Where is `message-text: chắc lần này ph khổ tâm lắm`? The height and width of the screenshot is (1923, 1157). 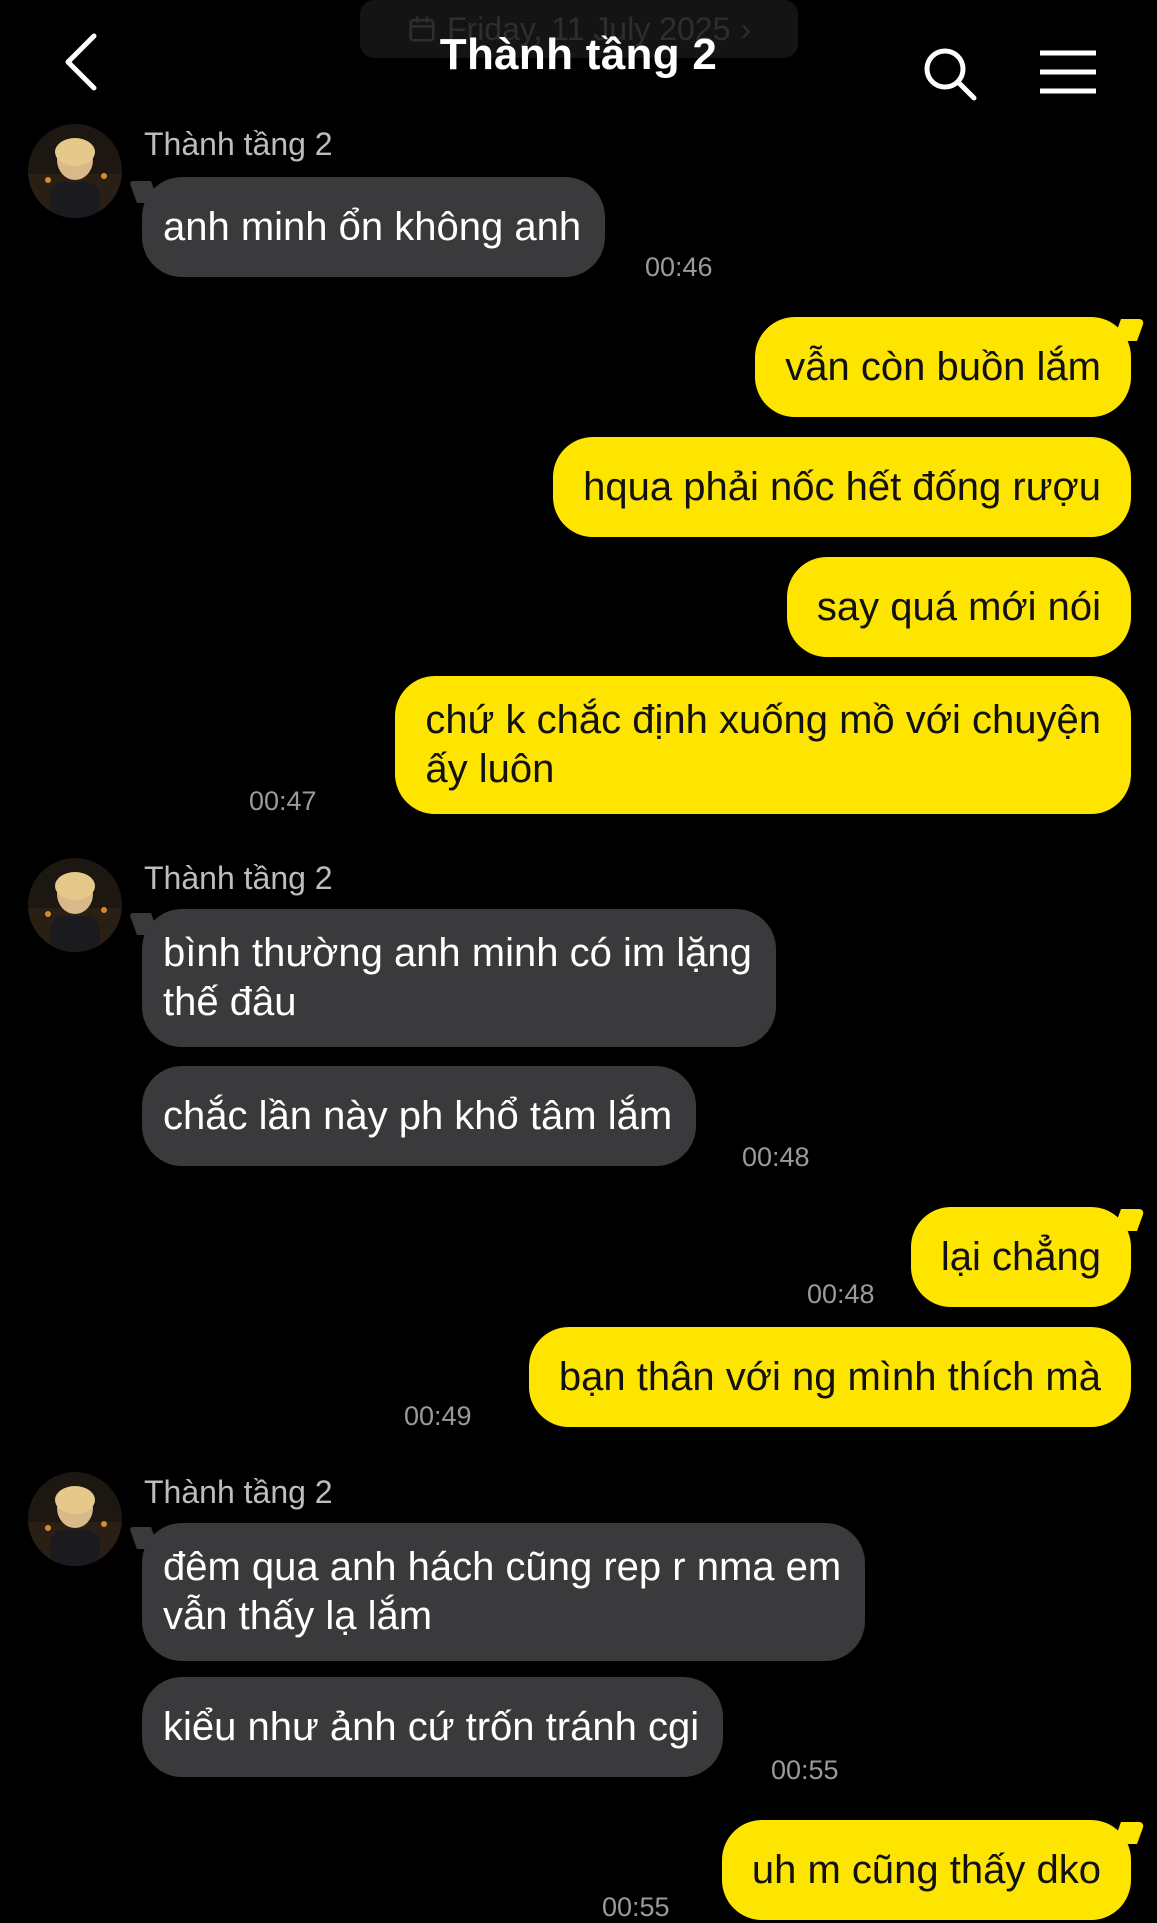 message-text: chắc lần này ph khổ tâm lắm is located at coordinates (418, 1115).